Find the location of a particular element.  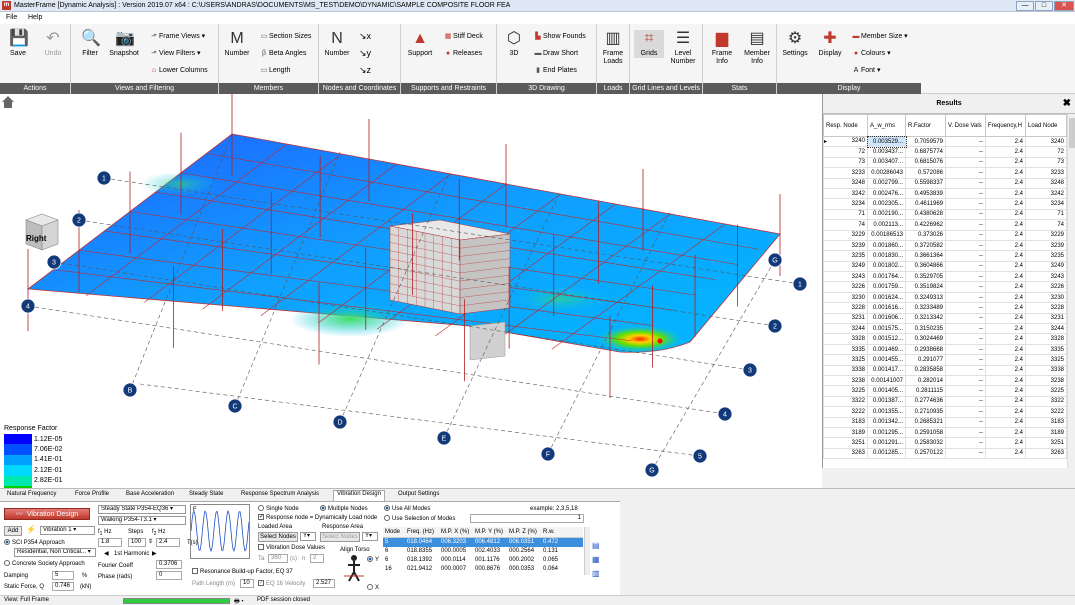

grid-bubble: F is located at coordinates (548, 454).